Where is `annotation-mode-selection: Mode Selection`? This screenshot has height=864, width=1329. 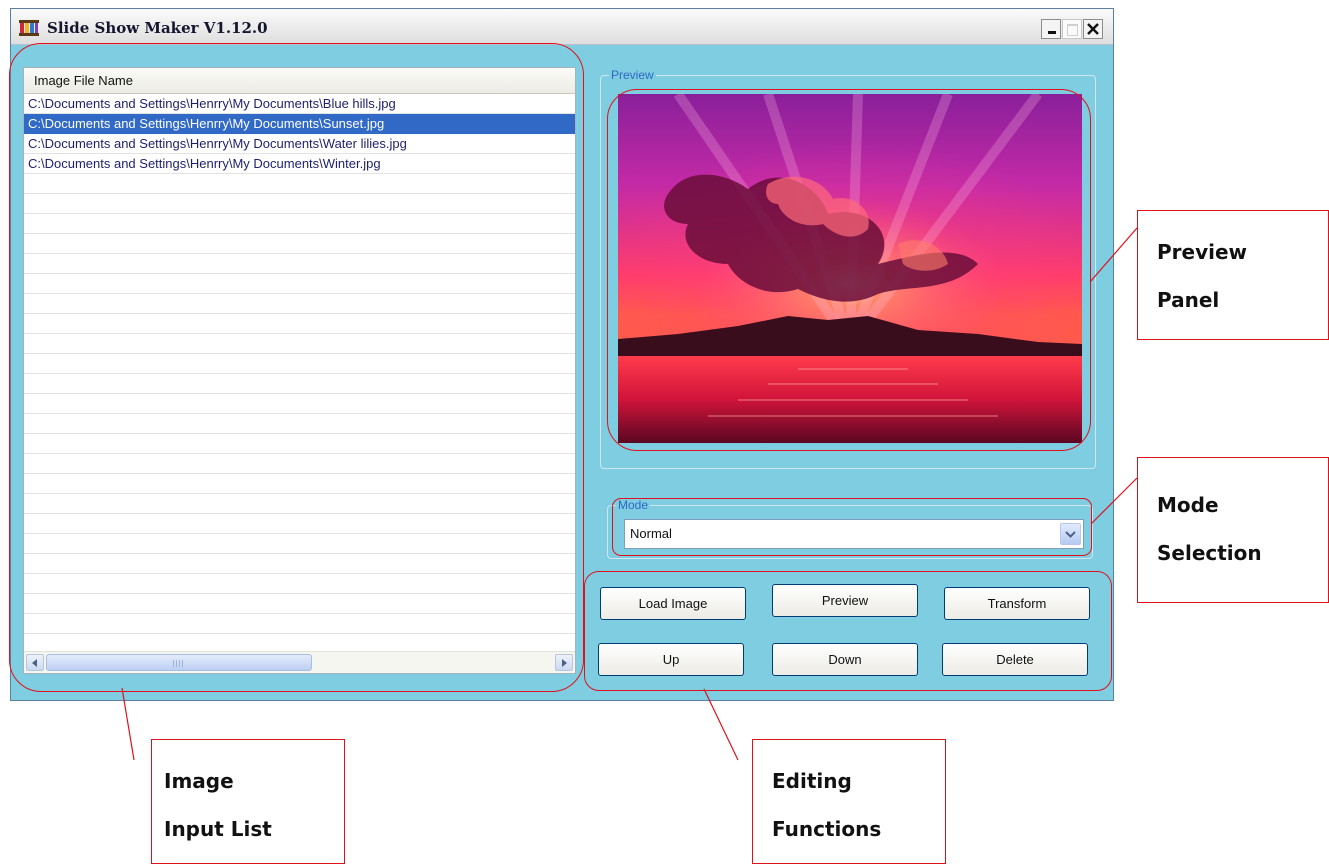 annotation-mode-selection: Mode Selection is located at coordinates (1233, 530).